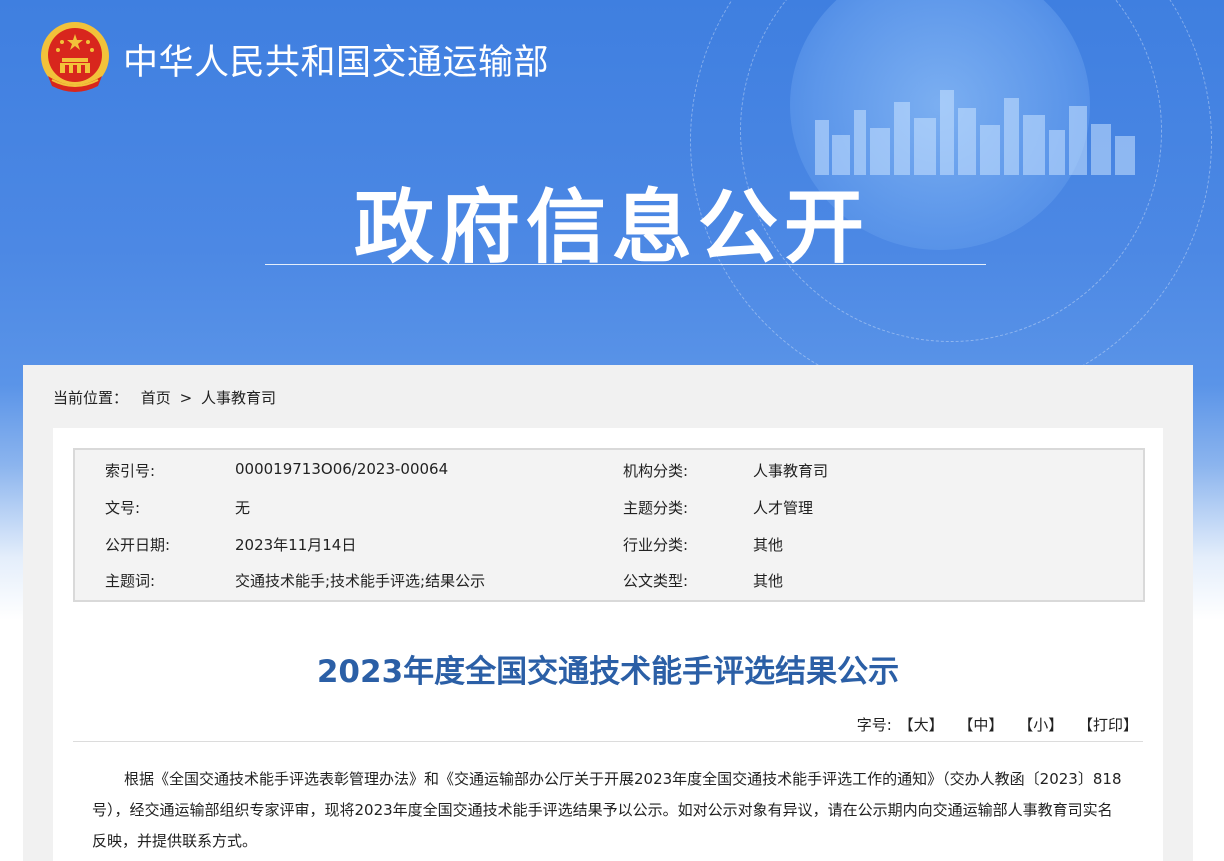 This screenshot has width=1224, height=861. What do you see at coordinates (130, 581) in the screenshot?
I see `meta-label-keywords: 主题词:` at bounding box center [130, 581].